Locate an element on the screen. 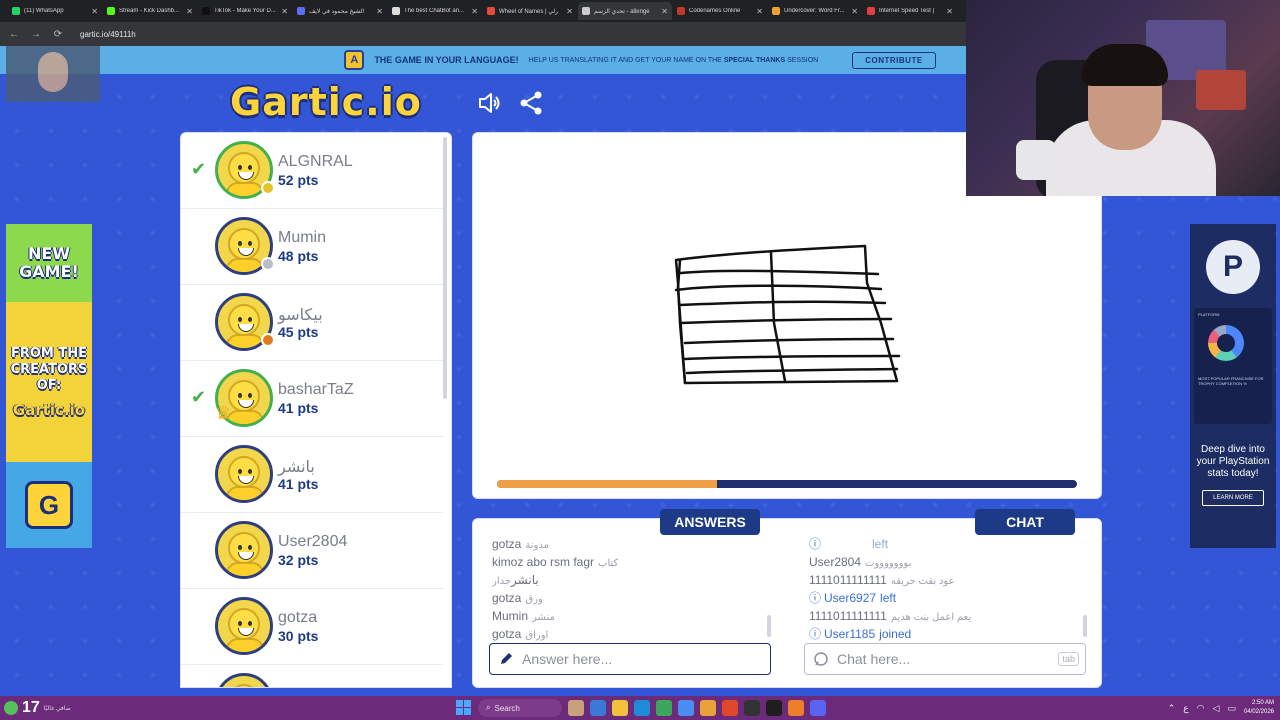  gartic-logo: Gartic.io is located at coordinates (326, 102).